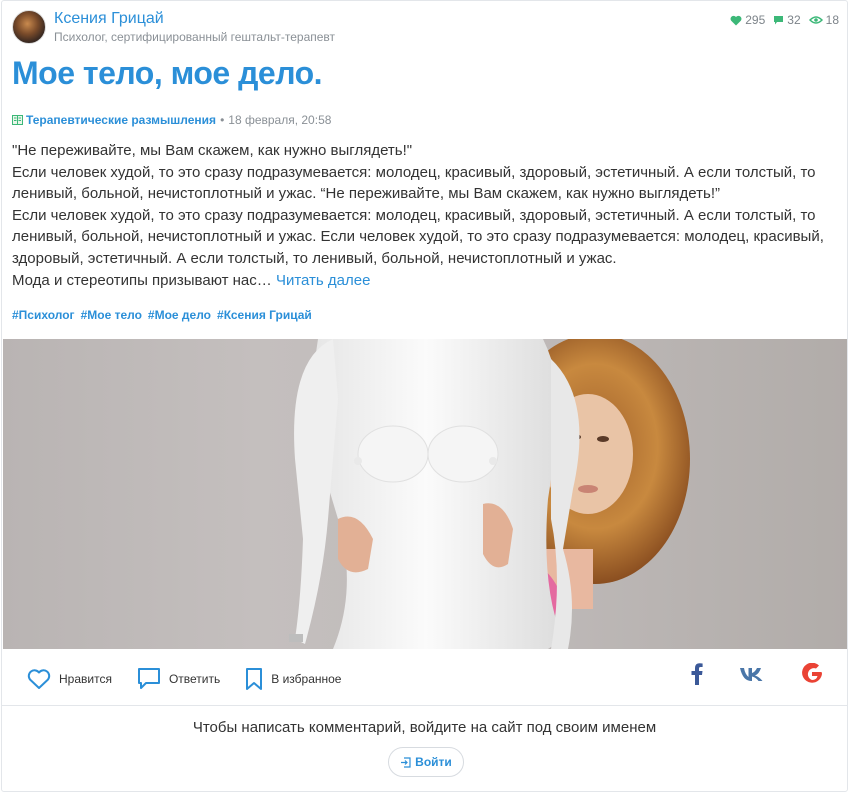  What do you see at coordinates (794, 20) in the screenshot?
I see `comments-count: 32` at bounding box center [794, 20].